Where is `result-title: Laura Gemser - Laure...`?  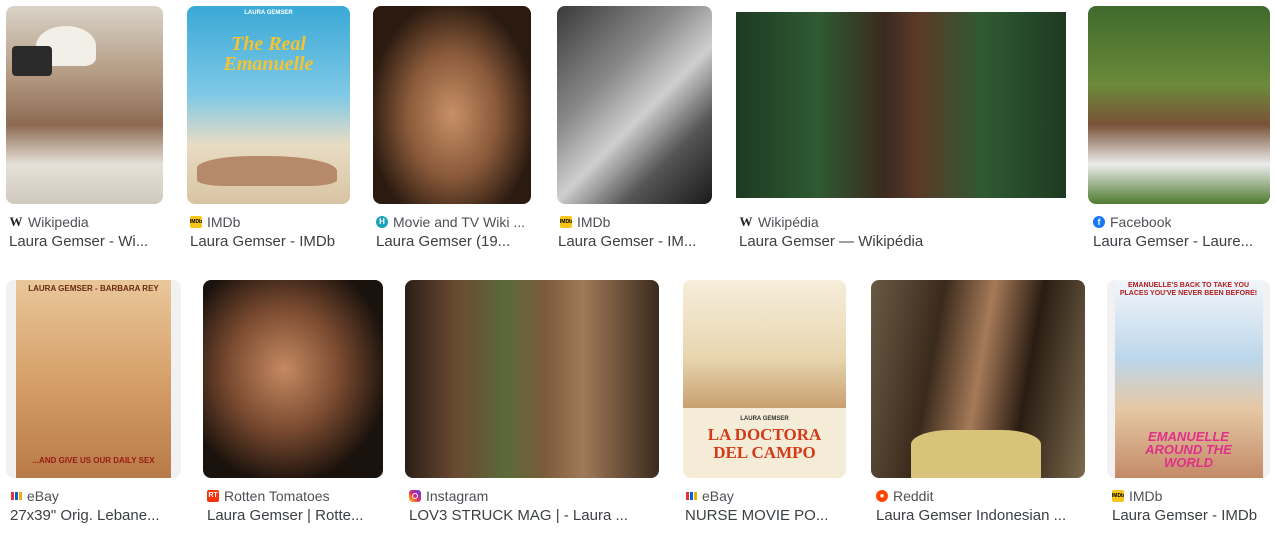 result-title: Laura Gemser - Laure... is located at coordinates (1179, 242).